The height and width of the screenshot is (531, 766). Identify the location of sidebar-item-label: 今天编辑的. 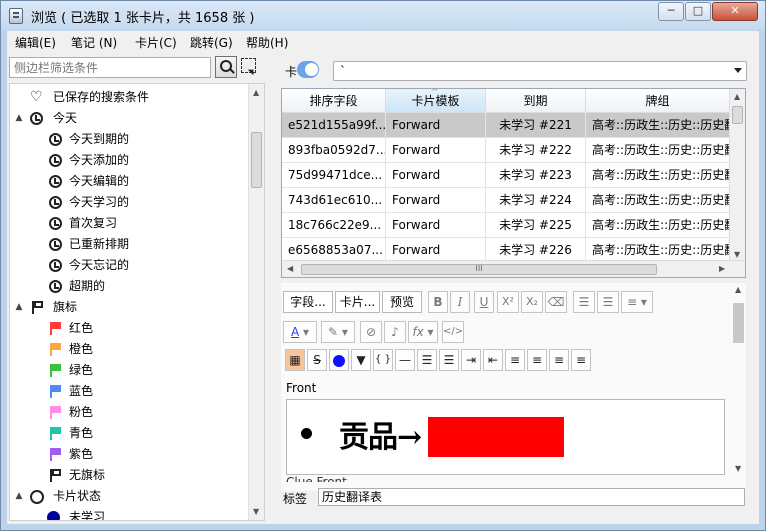
(99, 181).